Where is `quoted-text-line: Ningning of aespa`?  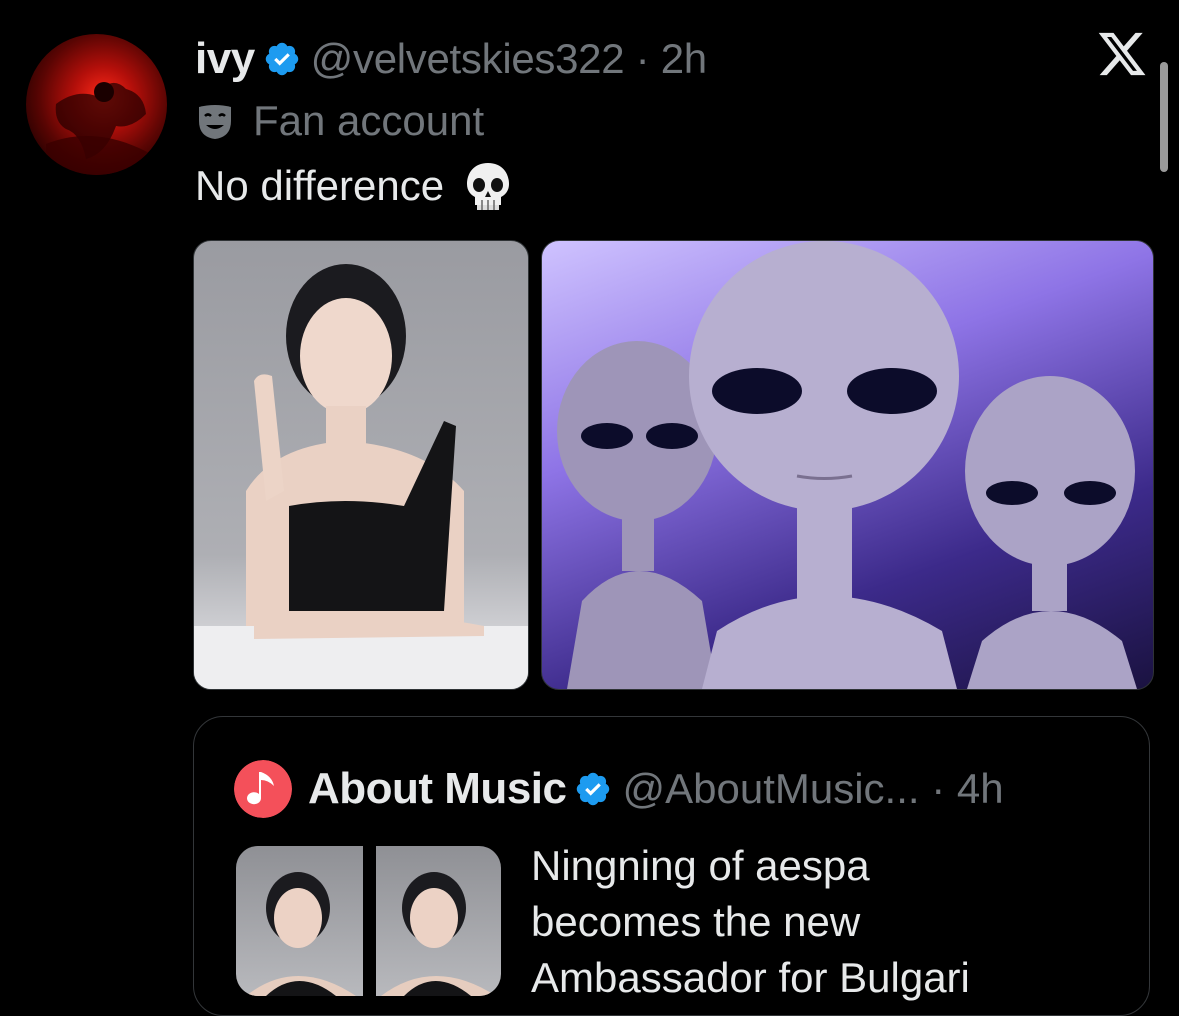
quoted-text-line: Ningning of aespa is located at coordinates (700, 865).